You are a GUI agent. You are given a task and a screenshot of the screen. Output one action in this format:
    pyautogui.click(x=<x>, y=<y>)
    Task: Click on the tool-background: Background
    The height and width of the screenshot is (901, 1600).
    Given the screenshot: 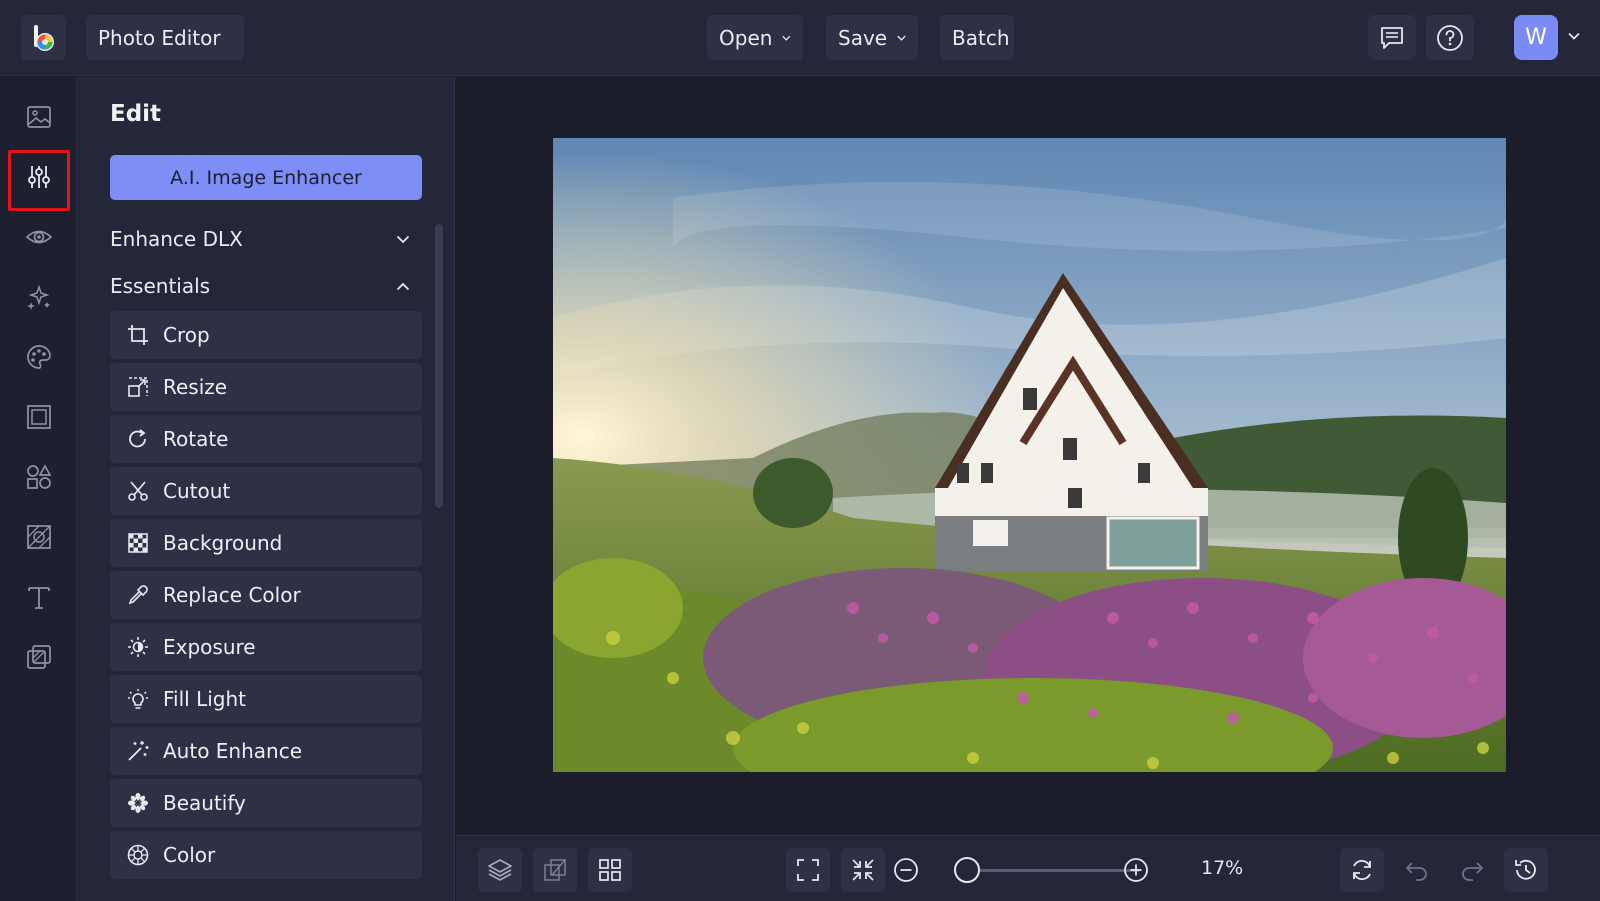 What is the action you would take?
    pyautogui.click(x=266, y=543)
    